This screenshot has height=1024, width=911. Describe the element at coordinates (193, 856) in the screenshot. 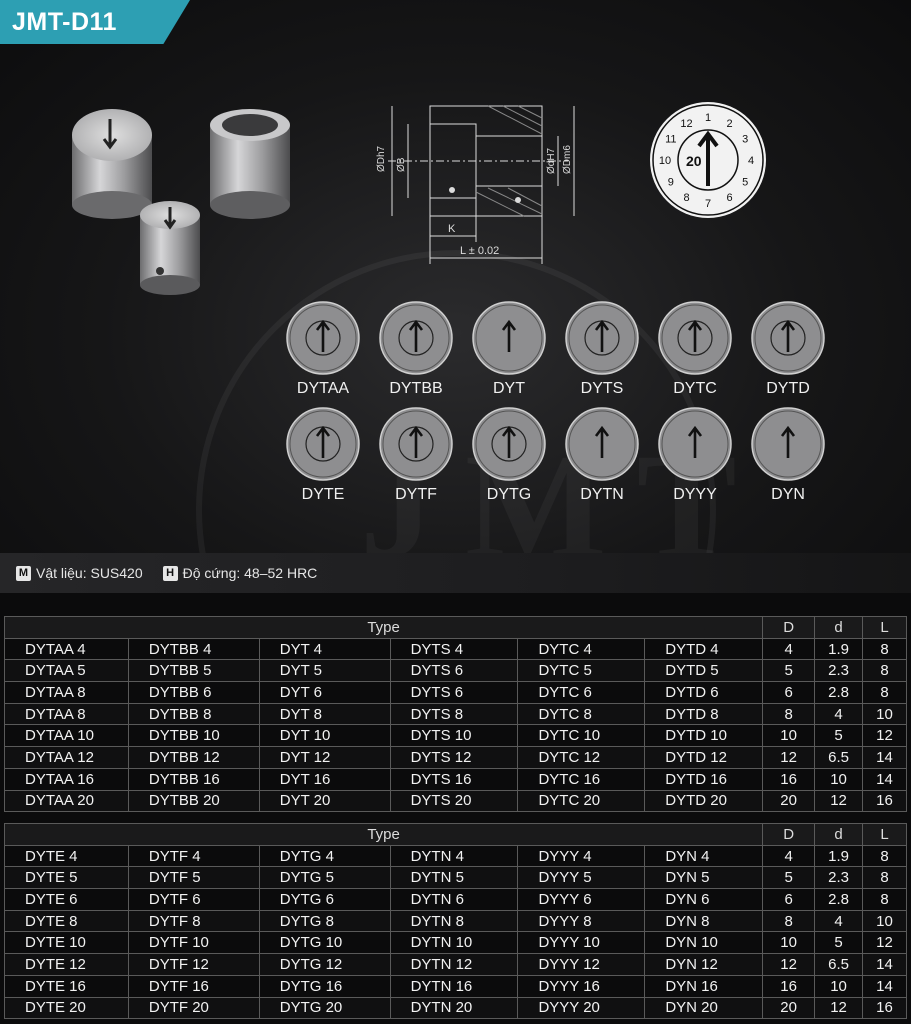

I see `type-cell: DYTF 4` at that location.